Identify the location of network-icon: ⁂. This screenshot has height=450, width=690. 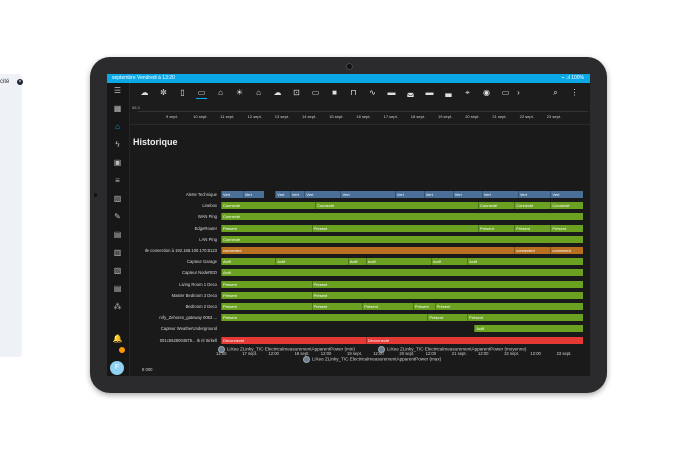
(117, 306).